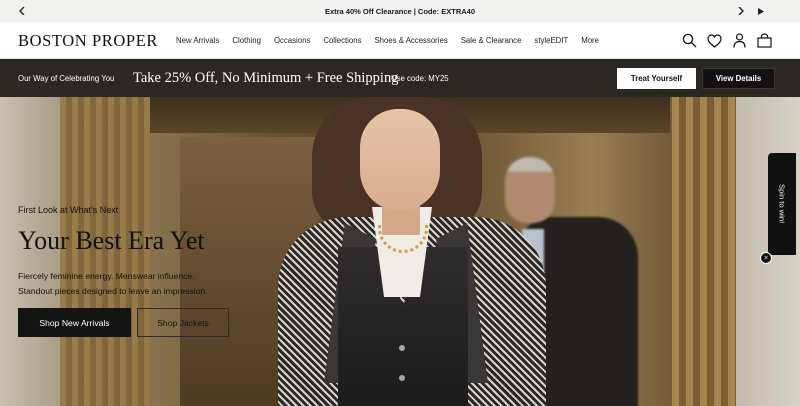 This screenshot has height=406, width=800. What do you see at coordinates (246, 40) in the screenshot?
I see `nav-clothing: Clothing` at bounding box center [246, 40].